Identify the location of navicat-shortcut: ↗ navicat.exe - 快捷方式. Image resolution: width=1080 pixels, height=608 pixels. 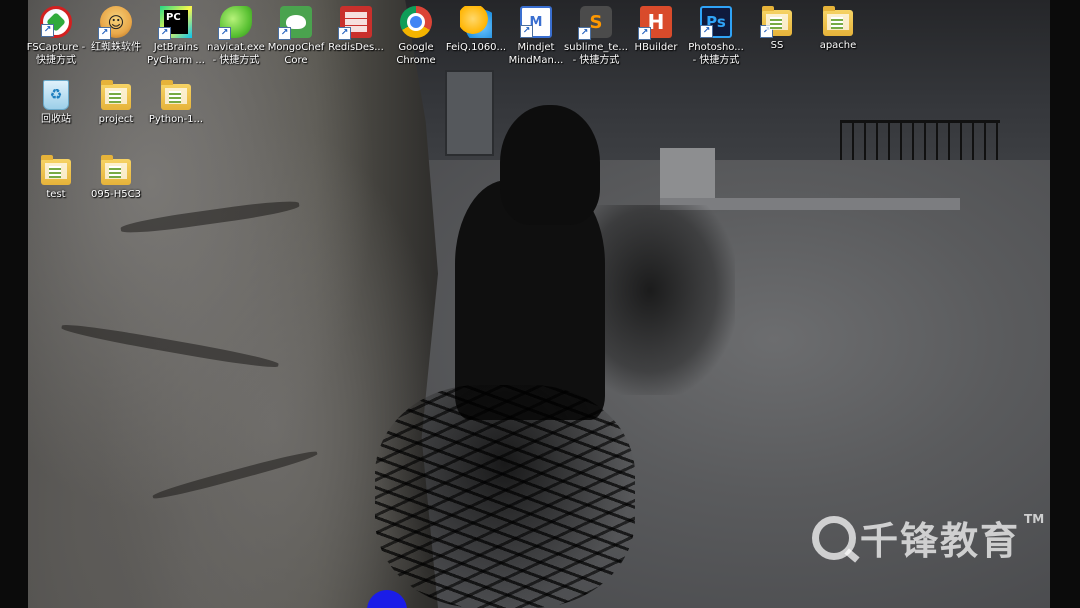
(236, 36).